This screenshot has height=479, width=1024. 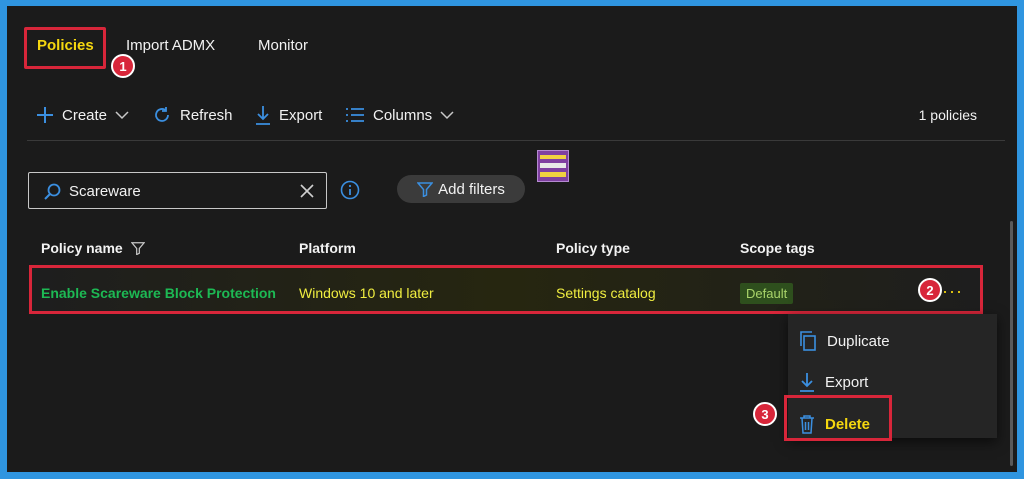 I want to click on add-filters-button: Add filters, so click(x=461, y=189).